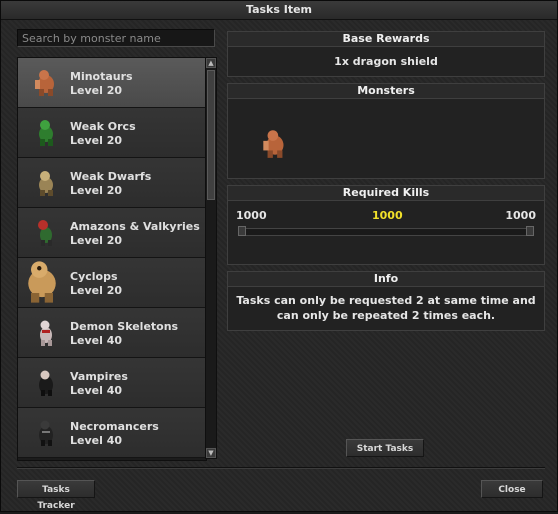 This screenshot has width=558, height=514. Describe the element at coordinates (386, 91) in the screenshot. I see `monsters-header: Monsters` at that location.